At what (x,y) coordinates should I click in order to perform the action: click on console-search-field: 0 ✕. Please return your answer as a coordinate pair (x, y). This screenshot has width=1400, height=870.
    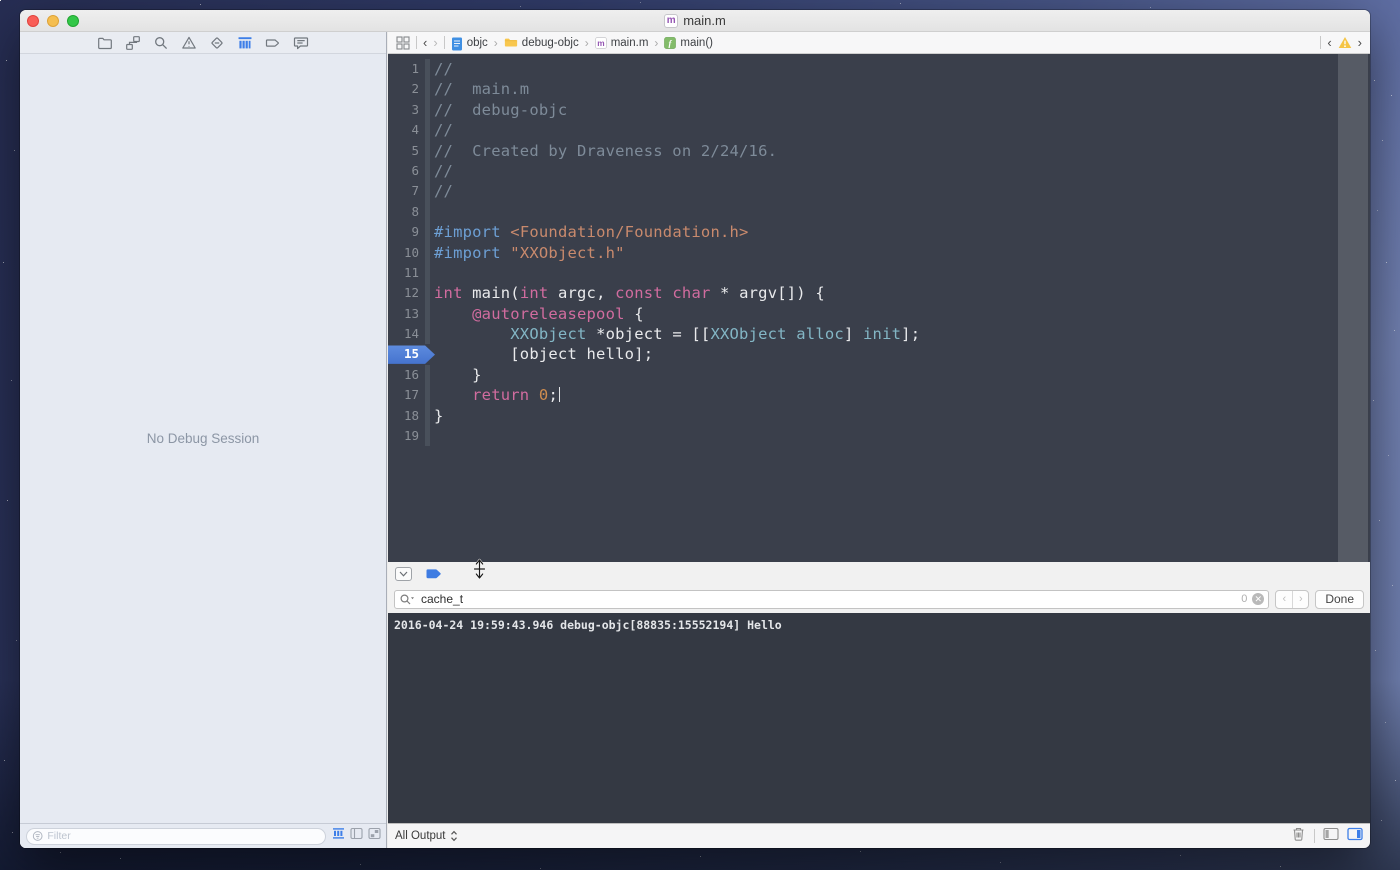
    Looking at the image, I should click on (832, 600).